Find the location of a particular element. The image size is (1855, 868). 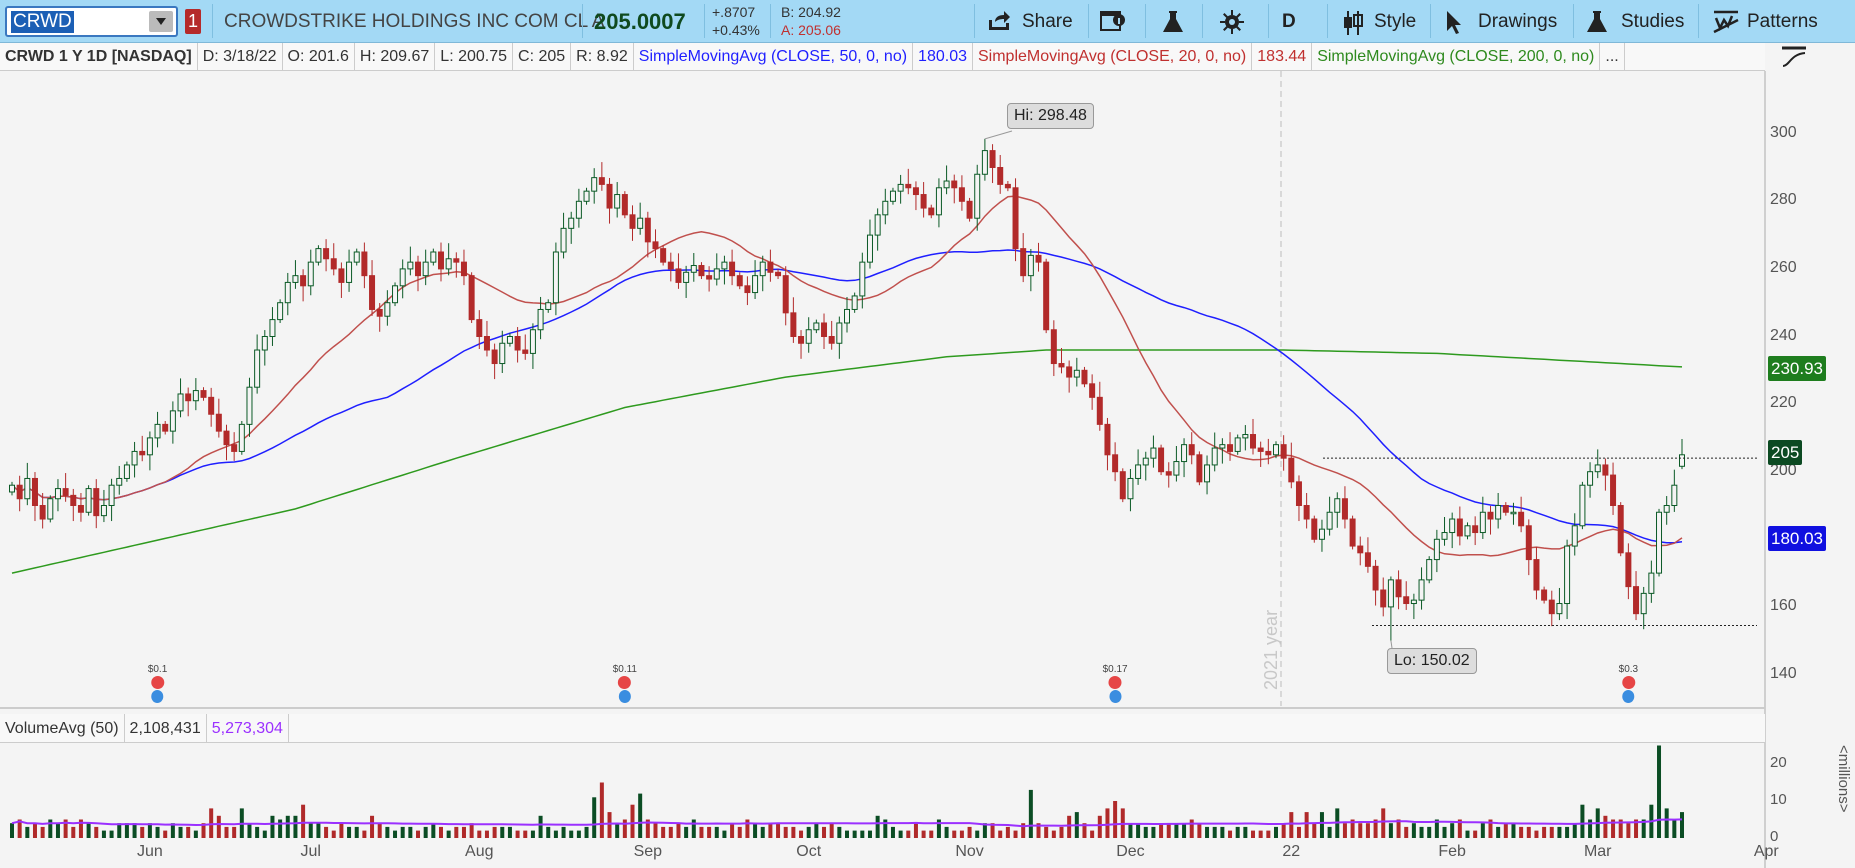

earnings-event-marker: $0.3 is located at coordinates (1628, 683).